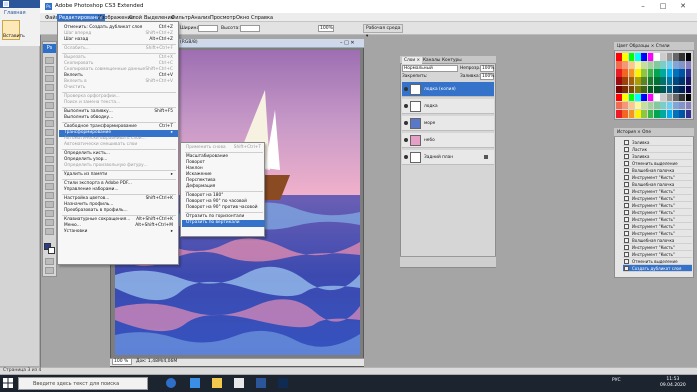 This screenshot has width=697, height=392. Describe the element at coordinates (49, 87) in the screenshot. I see `magic-wand-tool-icon` at that location.